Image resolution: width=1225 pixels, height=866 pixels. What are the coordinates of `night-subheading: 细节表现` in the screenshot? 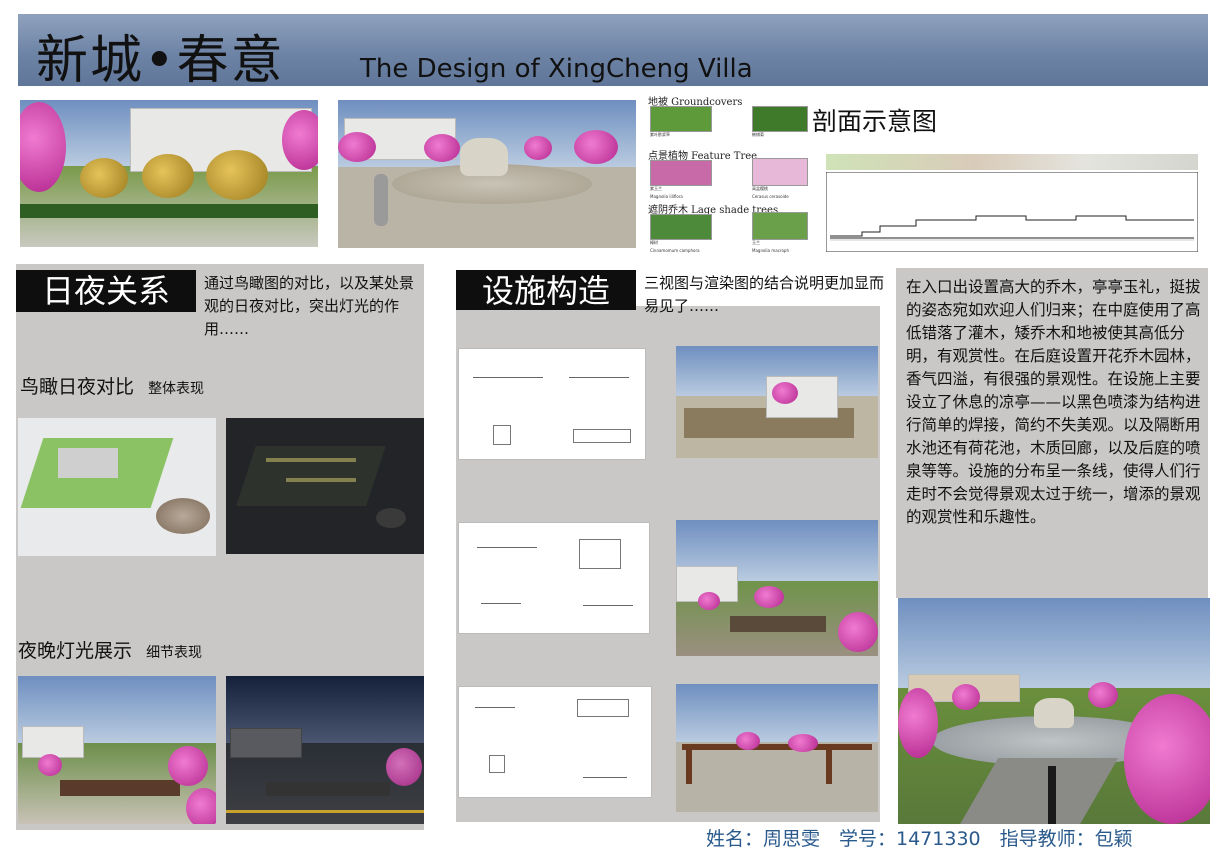 It's located at (174, 653).